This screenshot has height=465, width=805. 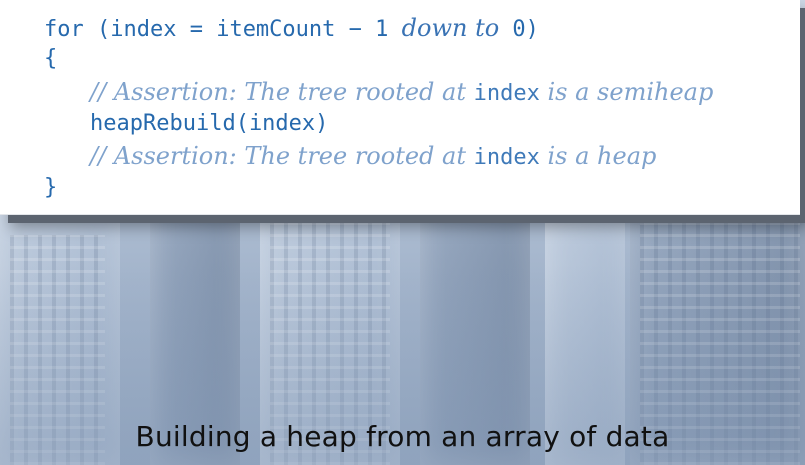 I want to click on close-brace: }, so click(x=51, y=187).